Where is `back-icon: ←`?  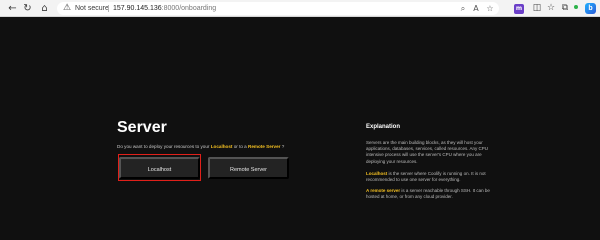 back-icon: ← is located at coordinates (12, 8).